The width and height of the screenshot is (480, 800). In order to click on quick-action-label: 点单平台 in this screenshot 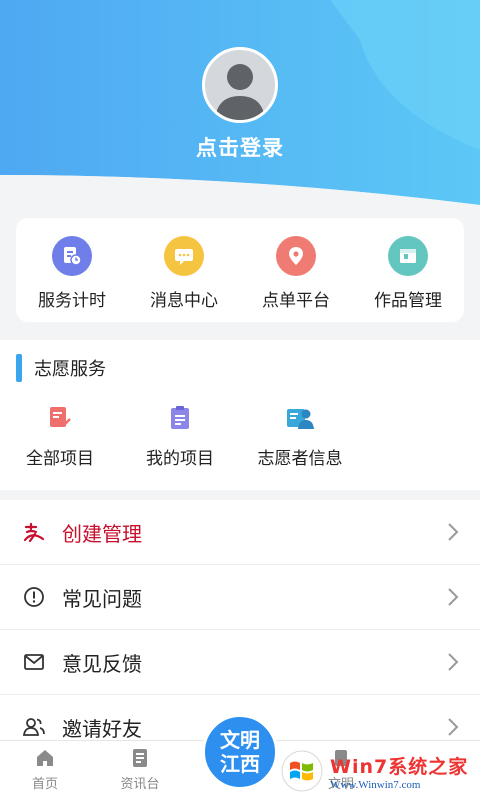, I will do `click(296, 301)`.